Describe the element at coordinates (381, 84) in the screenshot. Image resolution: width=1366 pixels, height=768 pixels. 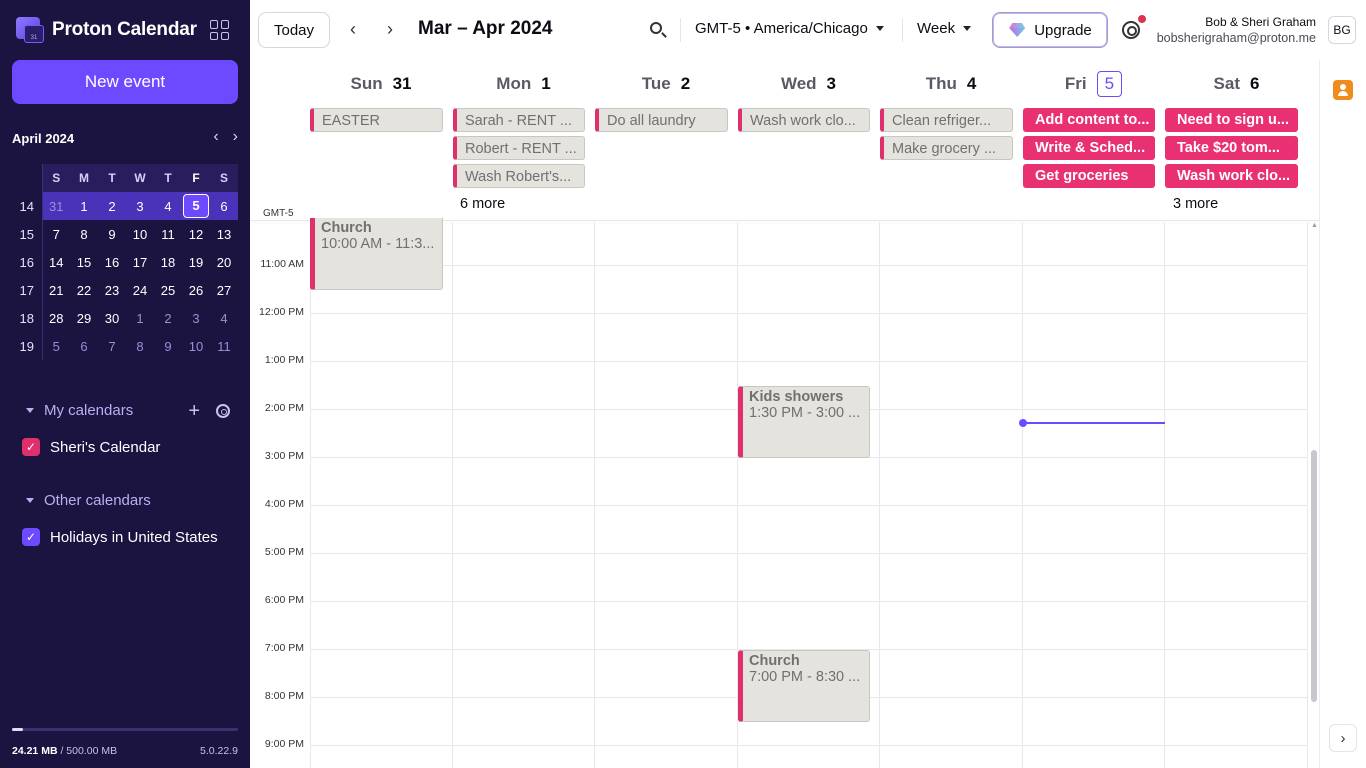
I see `day-header-sun: Sun 31` at that location.